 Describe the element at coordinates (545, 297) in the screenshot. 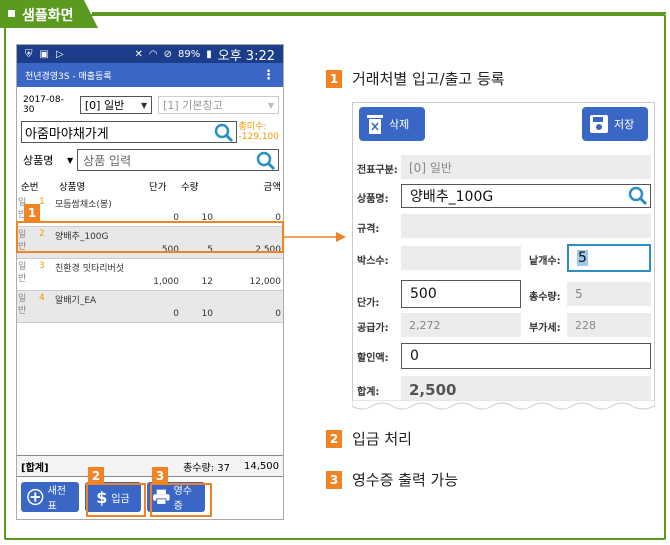

I see `total-qty-label: 총수량:` at that location.